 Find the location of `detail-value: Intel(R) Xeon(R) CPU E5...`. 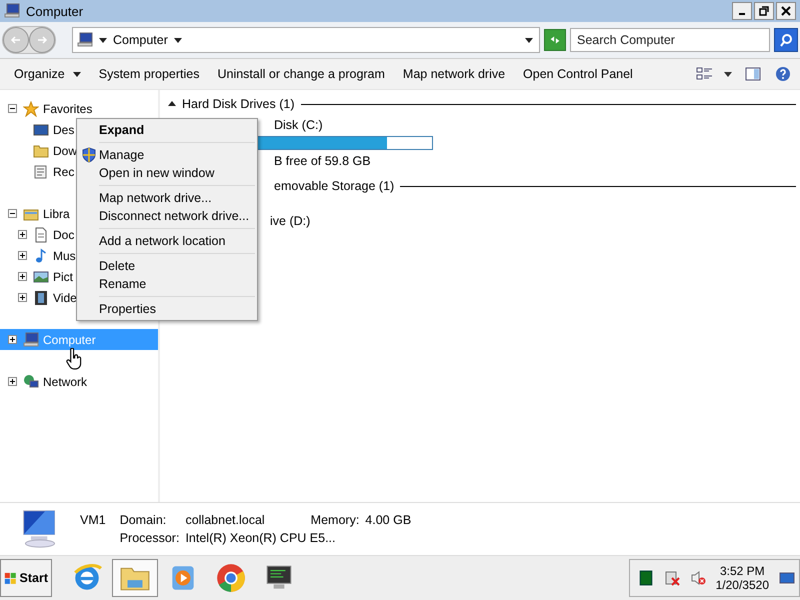

detail-value: Intel(R) Xeon(R) CPU E5... is located at coordinates (260, 538).